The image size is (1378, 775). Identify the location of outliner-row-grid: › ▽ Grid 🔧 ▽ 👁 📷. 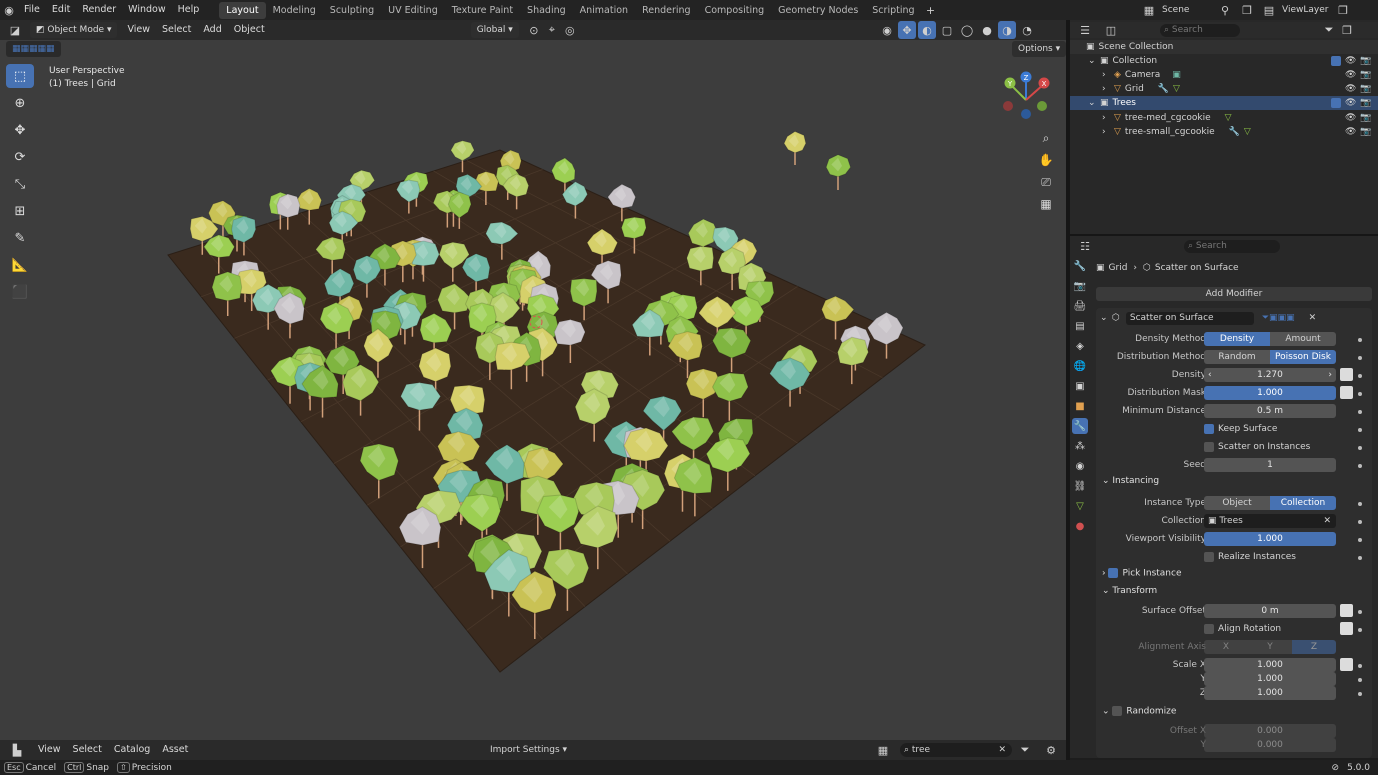
(1224, 89).